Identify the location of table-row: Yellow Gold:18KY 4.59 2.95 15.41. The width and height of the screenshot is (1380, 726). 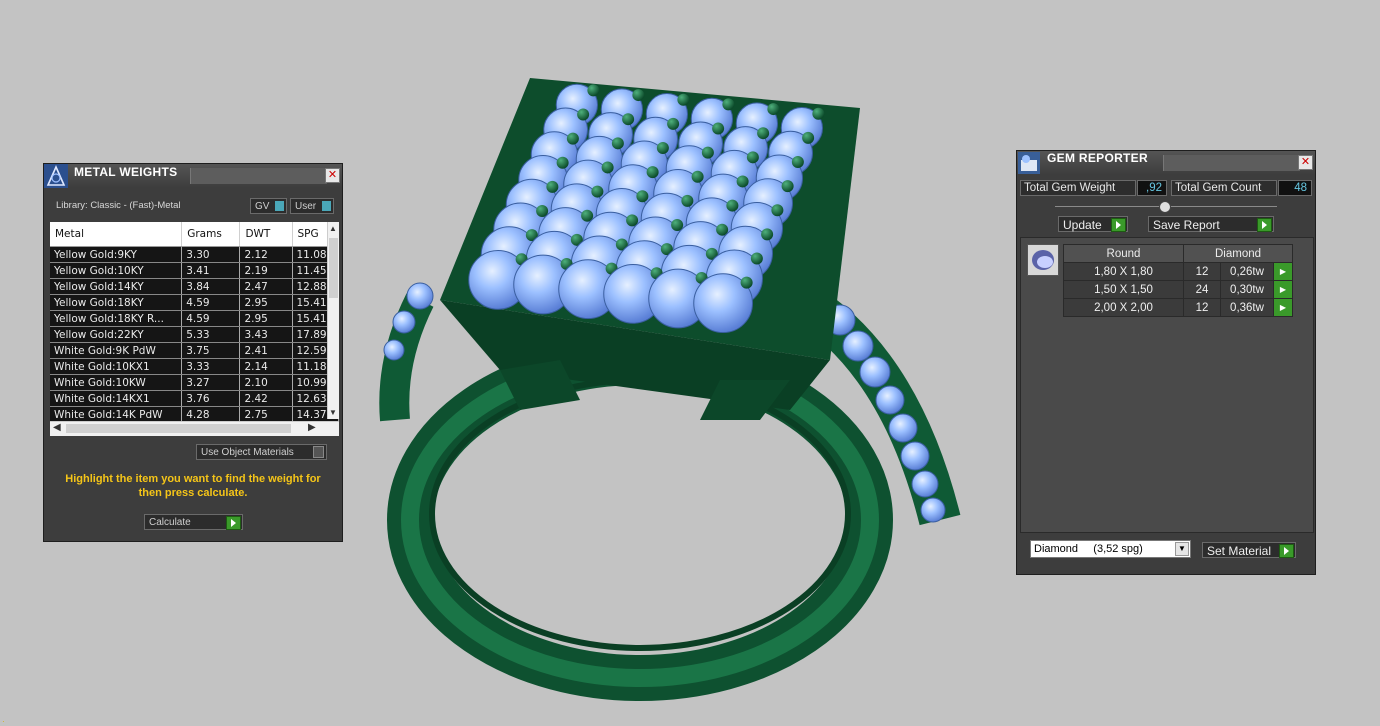
(194, 302).